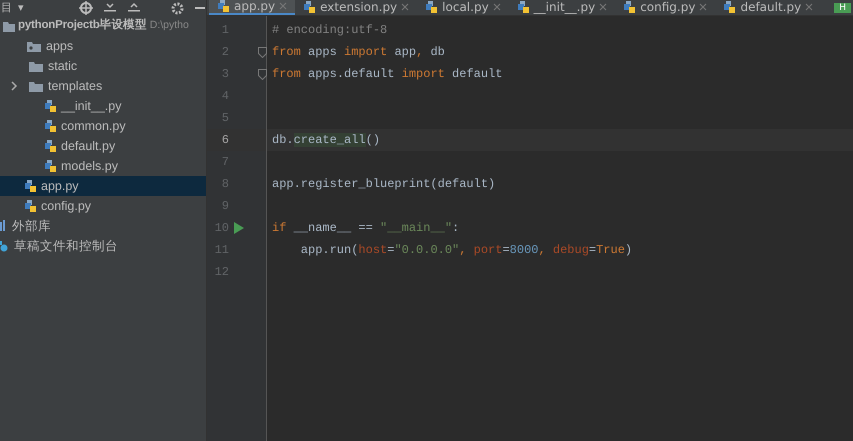 This screenshot has width=853, height=441. Describe the element at coordinates (109, 8) in the screenshot. I see `collapse-icon` at that location.